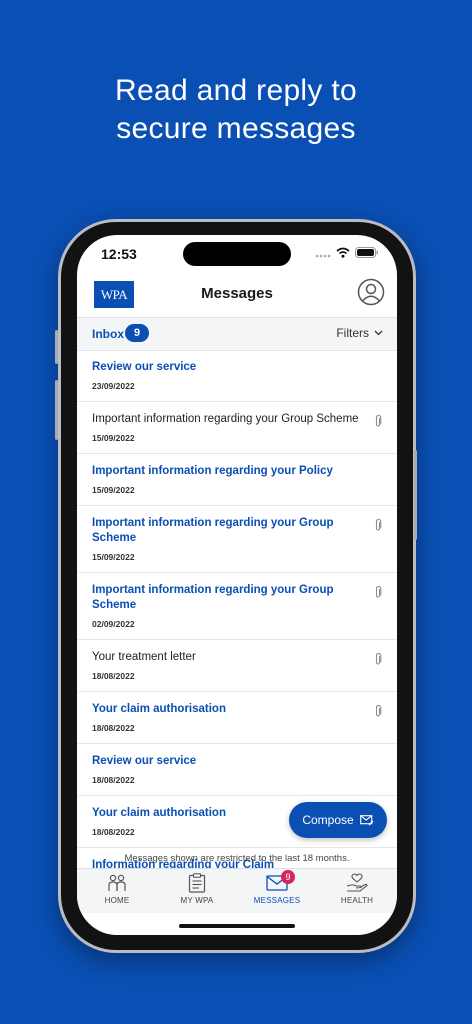 Image resolution: width=472 pixels, height=1024 pixels. What do you see at coordinates (237, 770) in the screenshot?
I see `message-list-item: Review our service 18/08/2022` at bounding box center [237, 770].